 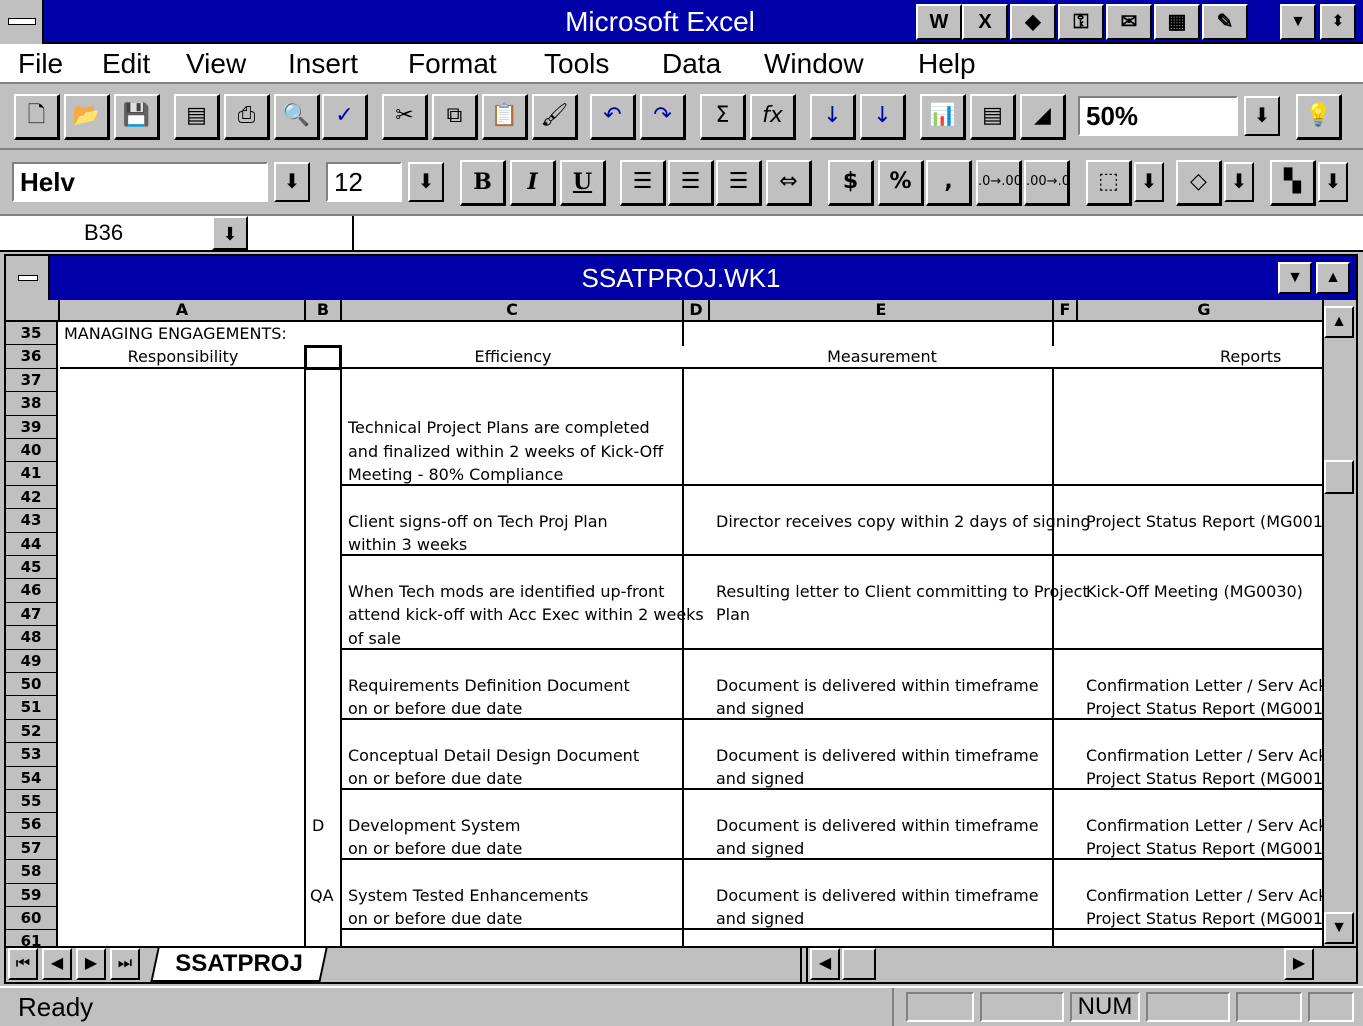 I want to click on tip-wizard-icon: 💡, so click(x=1319, y=117).